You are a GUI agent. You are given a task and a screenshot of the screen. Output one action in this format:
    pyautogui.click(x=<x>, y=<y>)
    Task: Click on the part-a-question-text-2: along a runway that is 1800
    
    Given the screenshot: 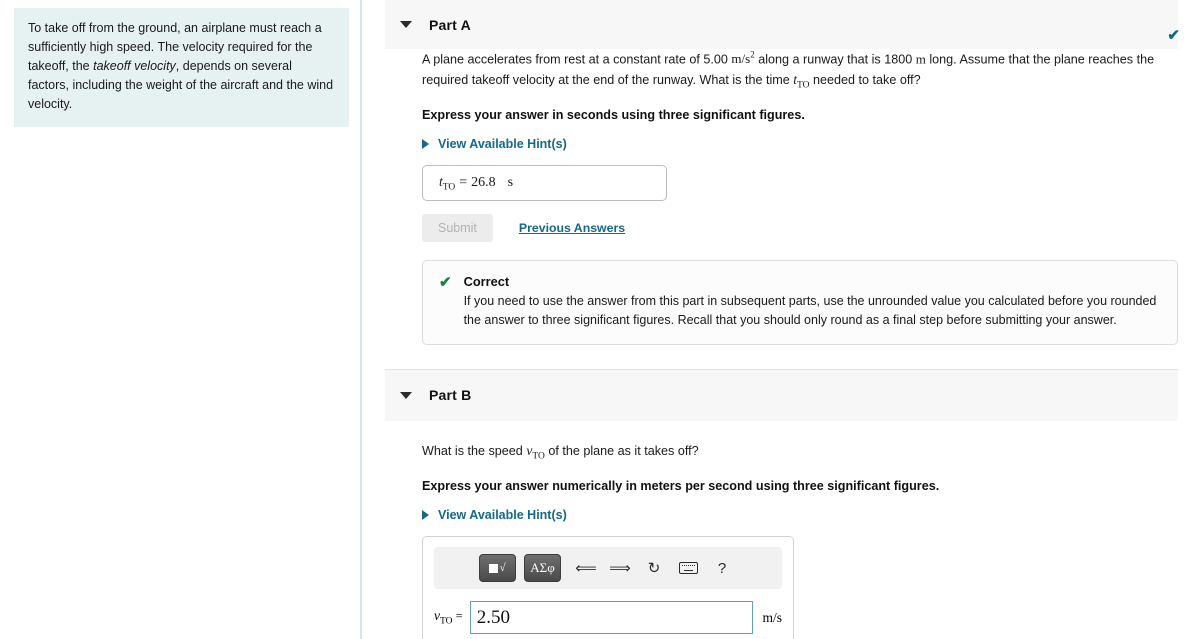 What is the action you would take?
    pyautogui.click(x=835, y=59)
    